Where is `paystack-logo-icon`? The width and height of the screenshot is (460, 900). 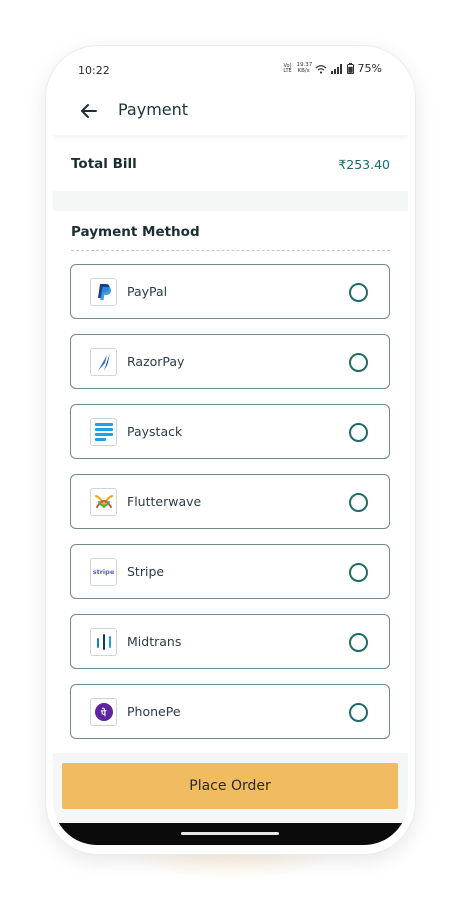
paystack-logo-icon is located at coordinates (103, 432).